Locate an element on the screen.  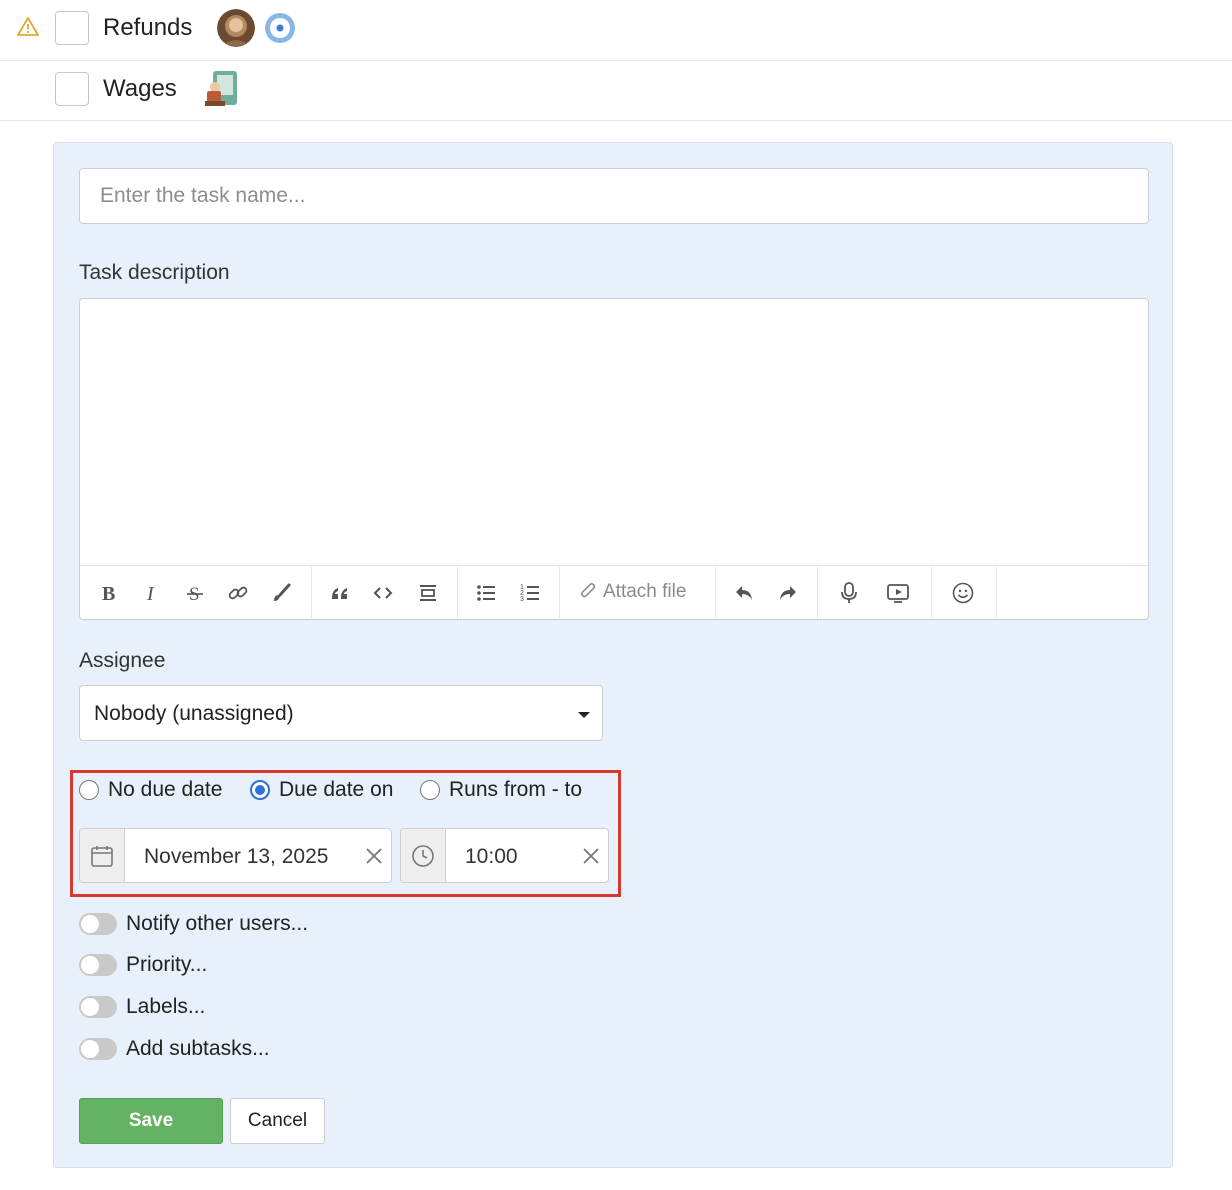
attach-file-label: Attach file is located at coordinates (645, 591).